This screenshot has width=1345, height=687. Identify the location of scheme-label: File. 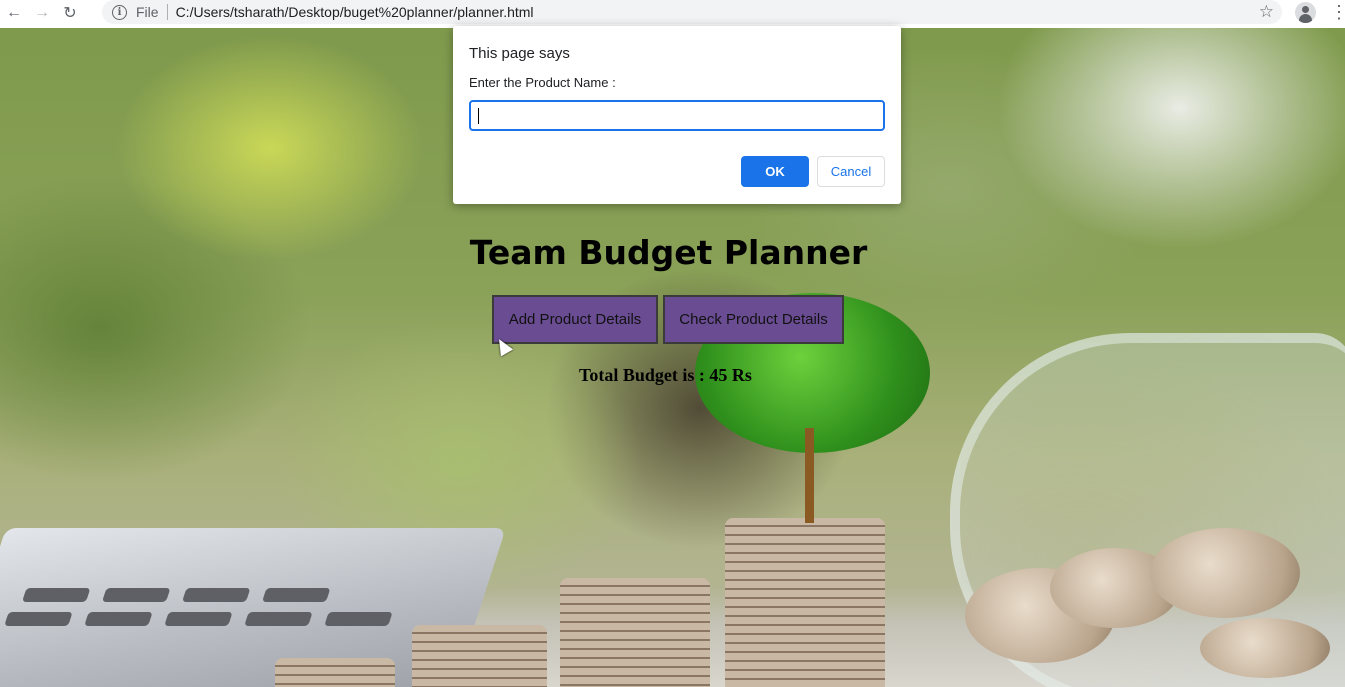
(147, 12).